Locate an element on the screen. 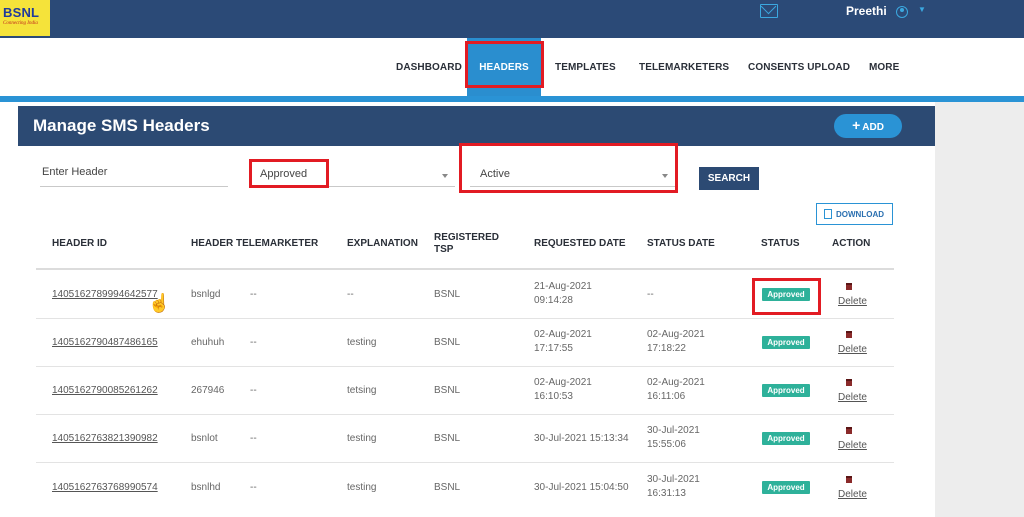 The height and width of the screenshot is (517, 1024). header-filter-input is located at coordinates (134, 186).